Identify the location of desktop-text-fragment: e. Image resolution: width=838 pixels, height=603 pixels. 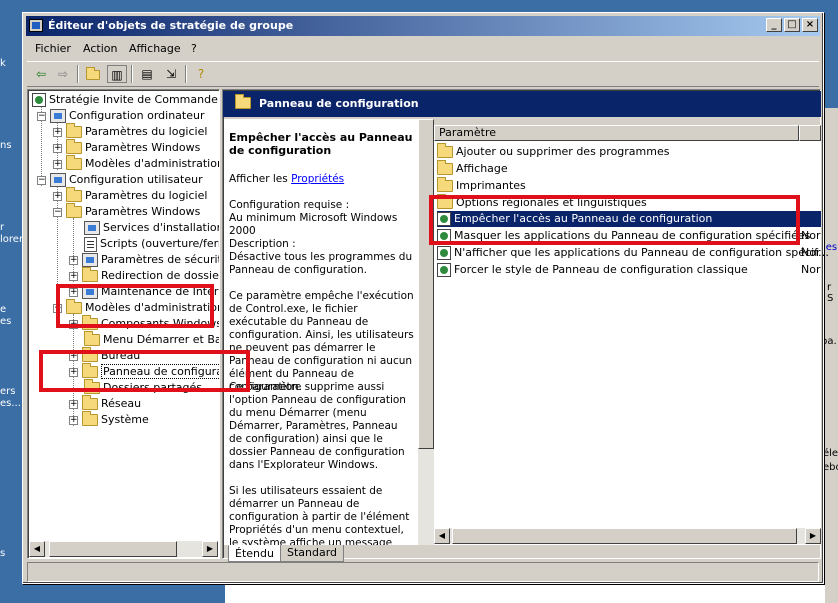
(3, 309).